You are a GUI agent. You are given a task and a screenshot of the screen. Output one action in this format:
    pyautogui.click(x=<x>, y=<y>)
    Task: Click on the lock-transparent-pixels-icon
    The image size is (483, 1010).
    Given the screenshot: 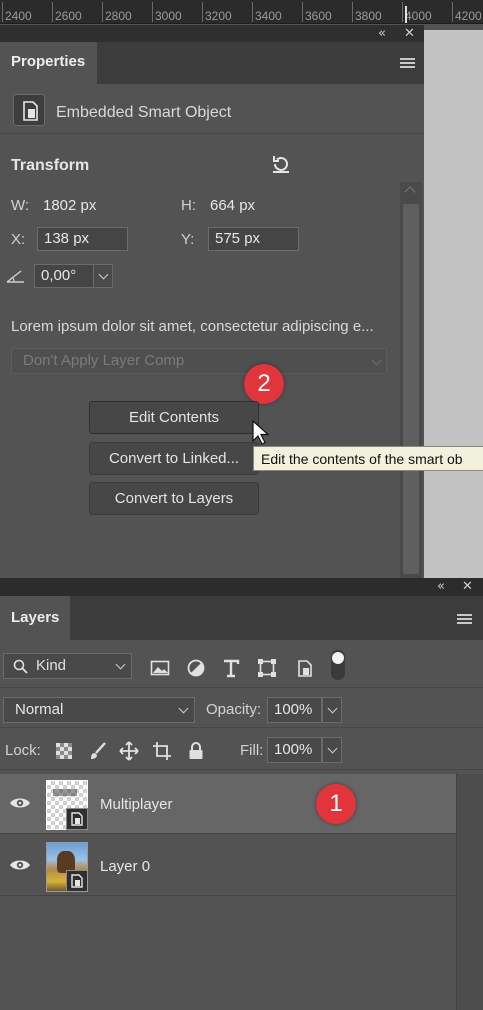 What is the action you would take?
    pyautogui.click(x=64, y=751)
    